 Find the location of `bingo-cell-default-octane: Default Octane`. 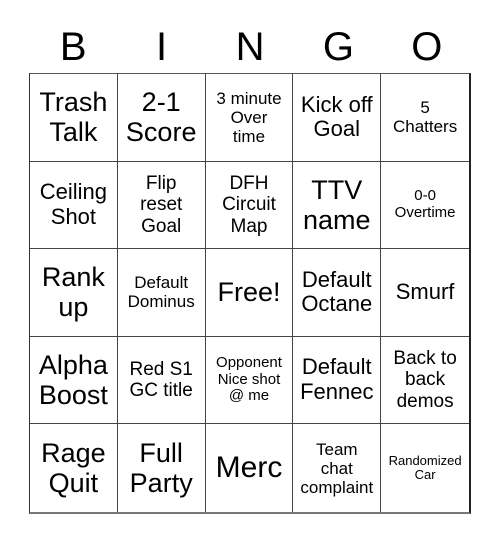

bingo-cell-default-octane: Default Octane is located at coordinates (337, 293).